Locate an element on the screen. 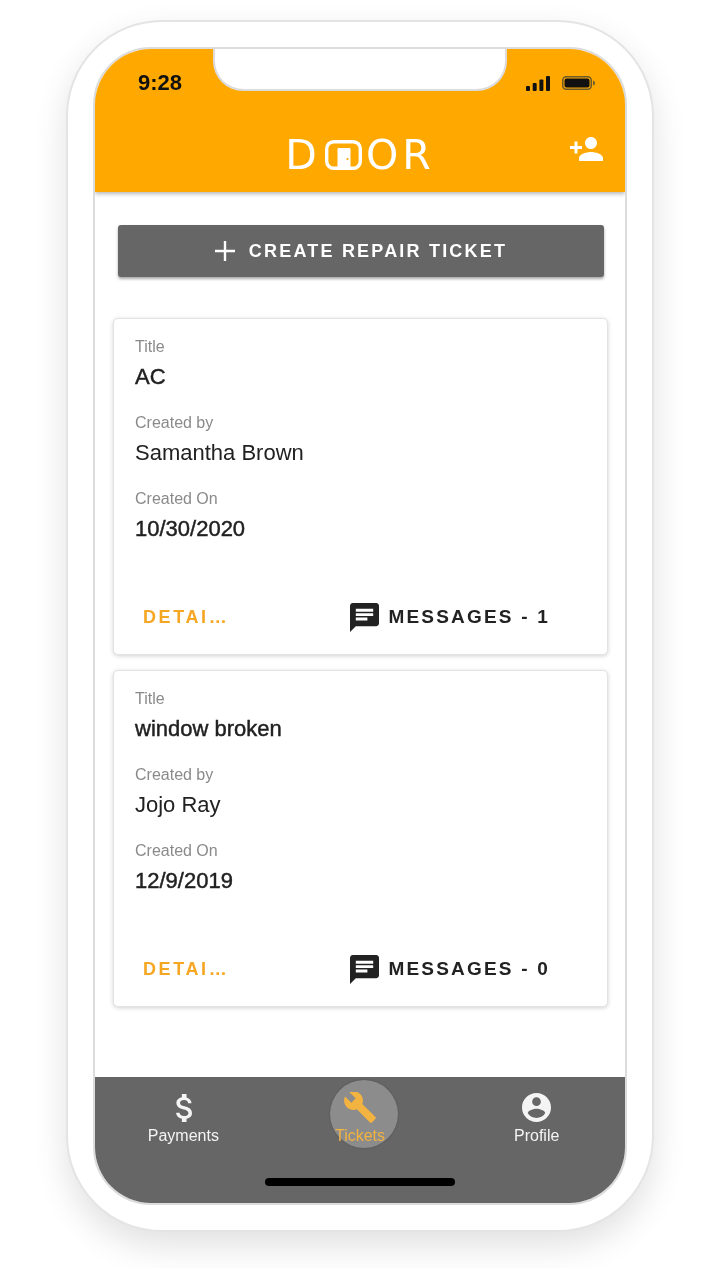  wrench-icon is located at coordinates (360, 1107).